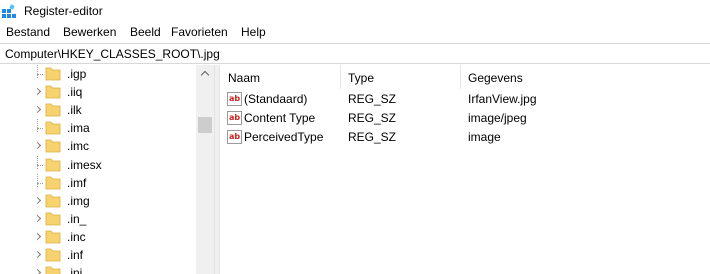 The width and height of the screenshot is (710, 274). What do you see at coordinates (98, 110) in the screenshot?
I see `tree-item: .ilk` at bounding box center [98, 110].